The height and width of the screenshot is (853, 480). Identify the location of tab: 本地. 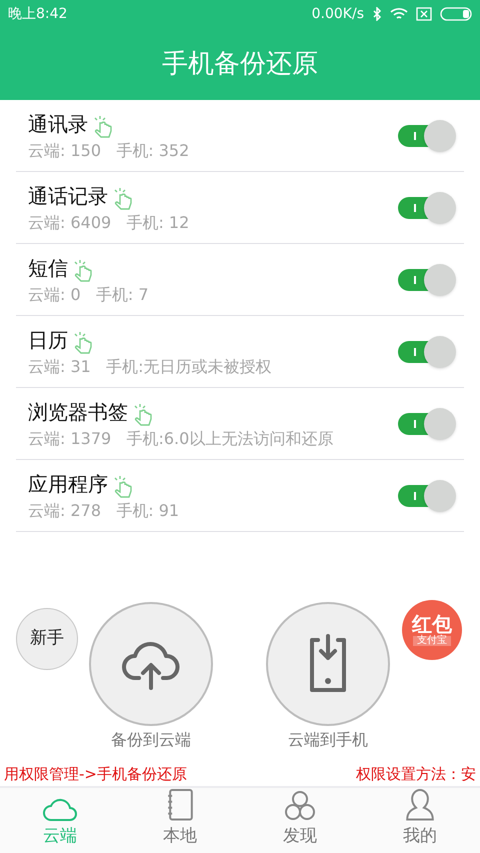
(180, 820).